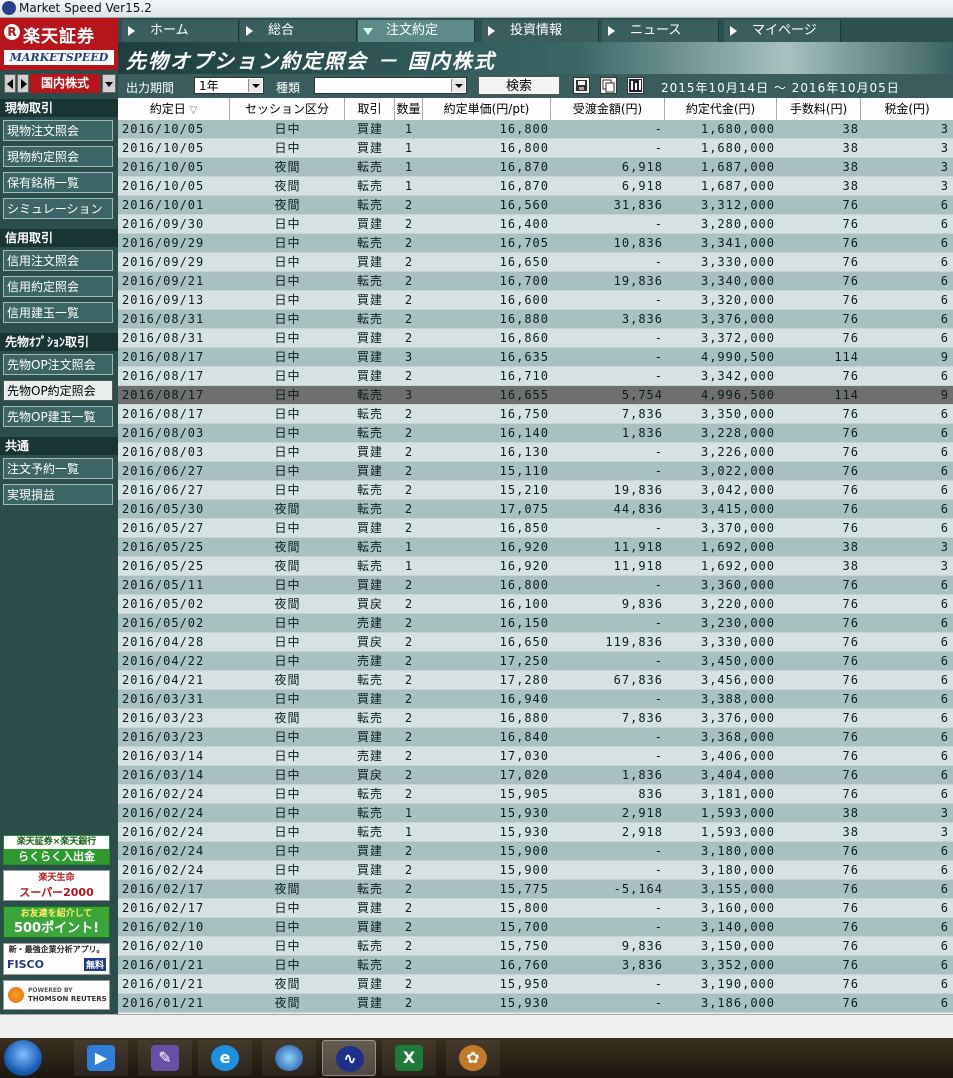  I want to click on arrow-left-icon, so click(10, 83).